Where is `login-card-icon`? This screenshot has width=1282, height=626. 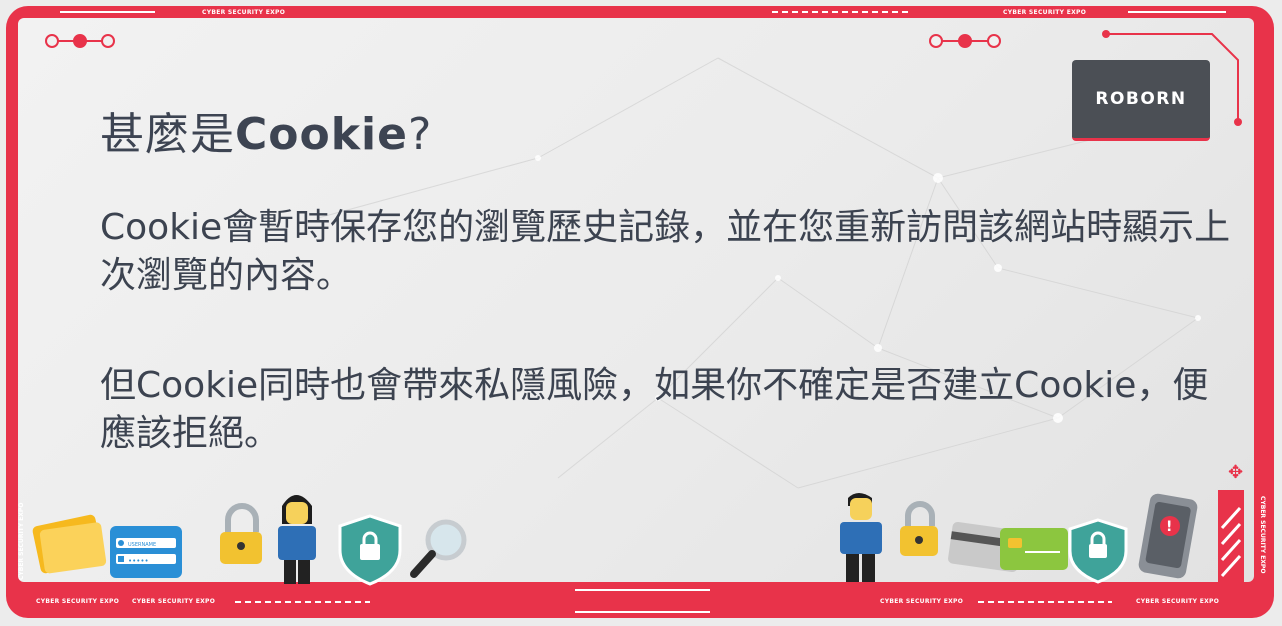 login-card-icon is located at coordinates (146, 552).